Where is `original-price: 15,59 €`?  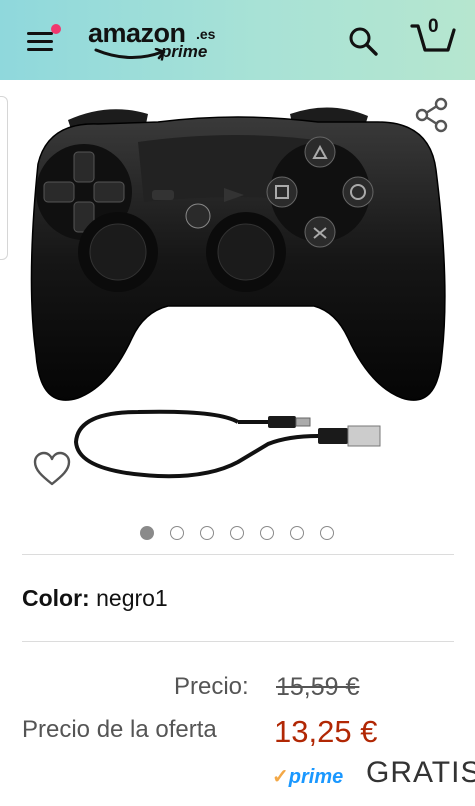 original-price: 15,59 € is located at coordinates (318, 687).